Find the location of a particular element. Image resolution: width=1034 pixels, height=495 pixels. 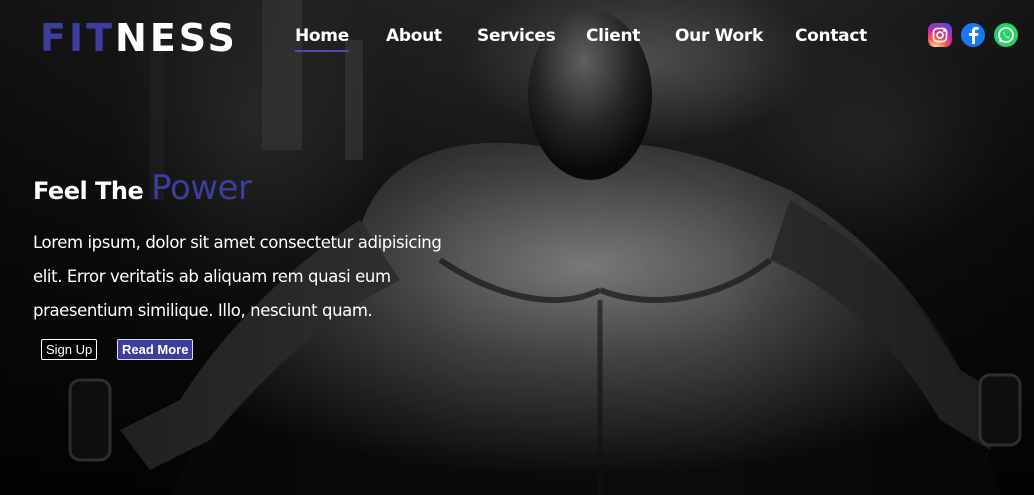

nav-about: About is located at coordinates (414, 36).